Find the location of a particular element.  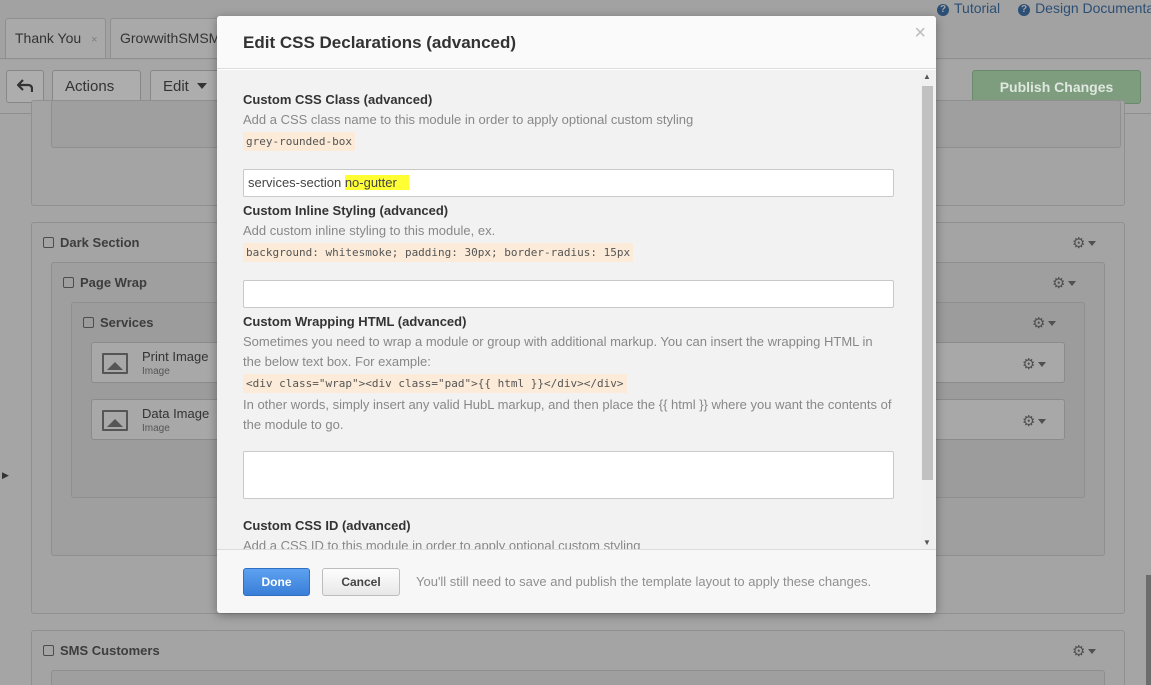

tab-label: GrowwithSMSMa is located at coordinates (174, 38).